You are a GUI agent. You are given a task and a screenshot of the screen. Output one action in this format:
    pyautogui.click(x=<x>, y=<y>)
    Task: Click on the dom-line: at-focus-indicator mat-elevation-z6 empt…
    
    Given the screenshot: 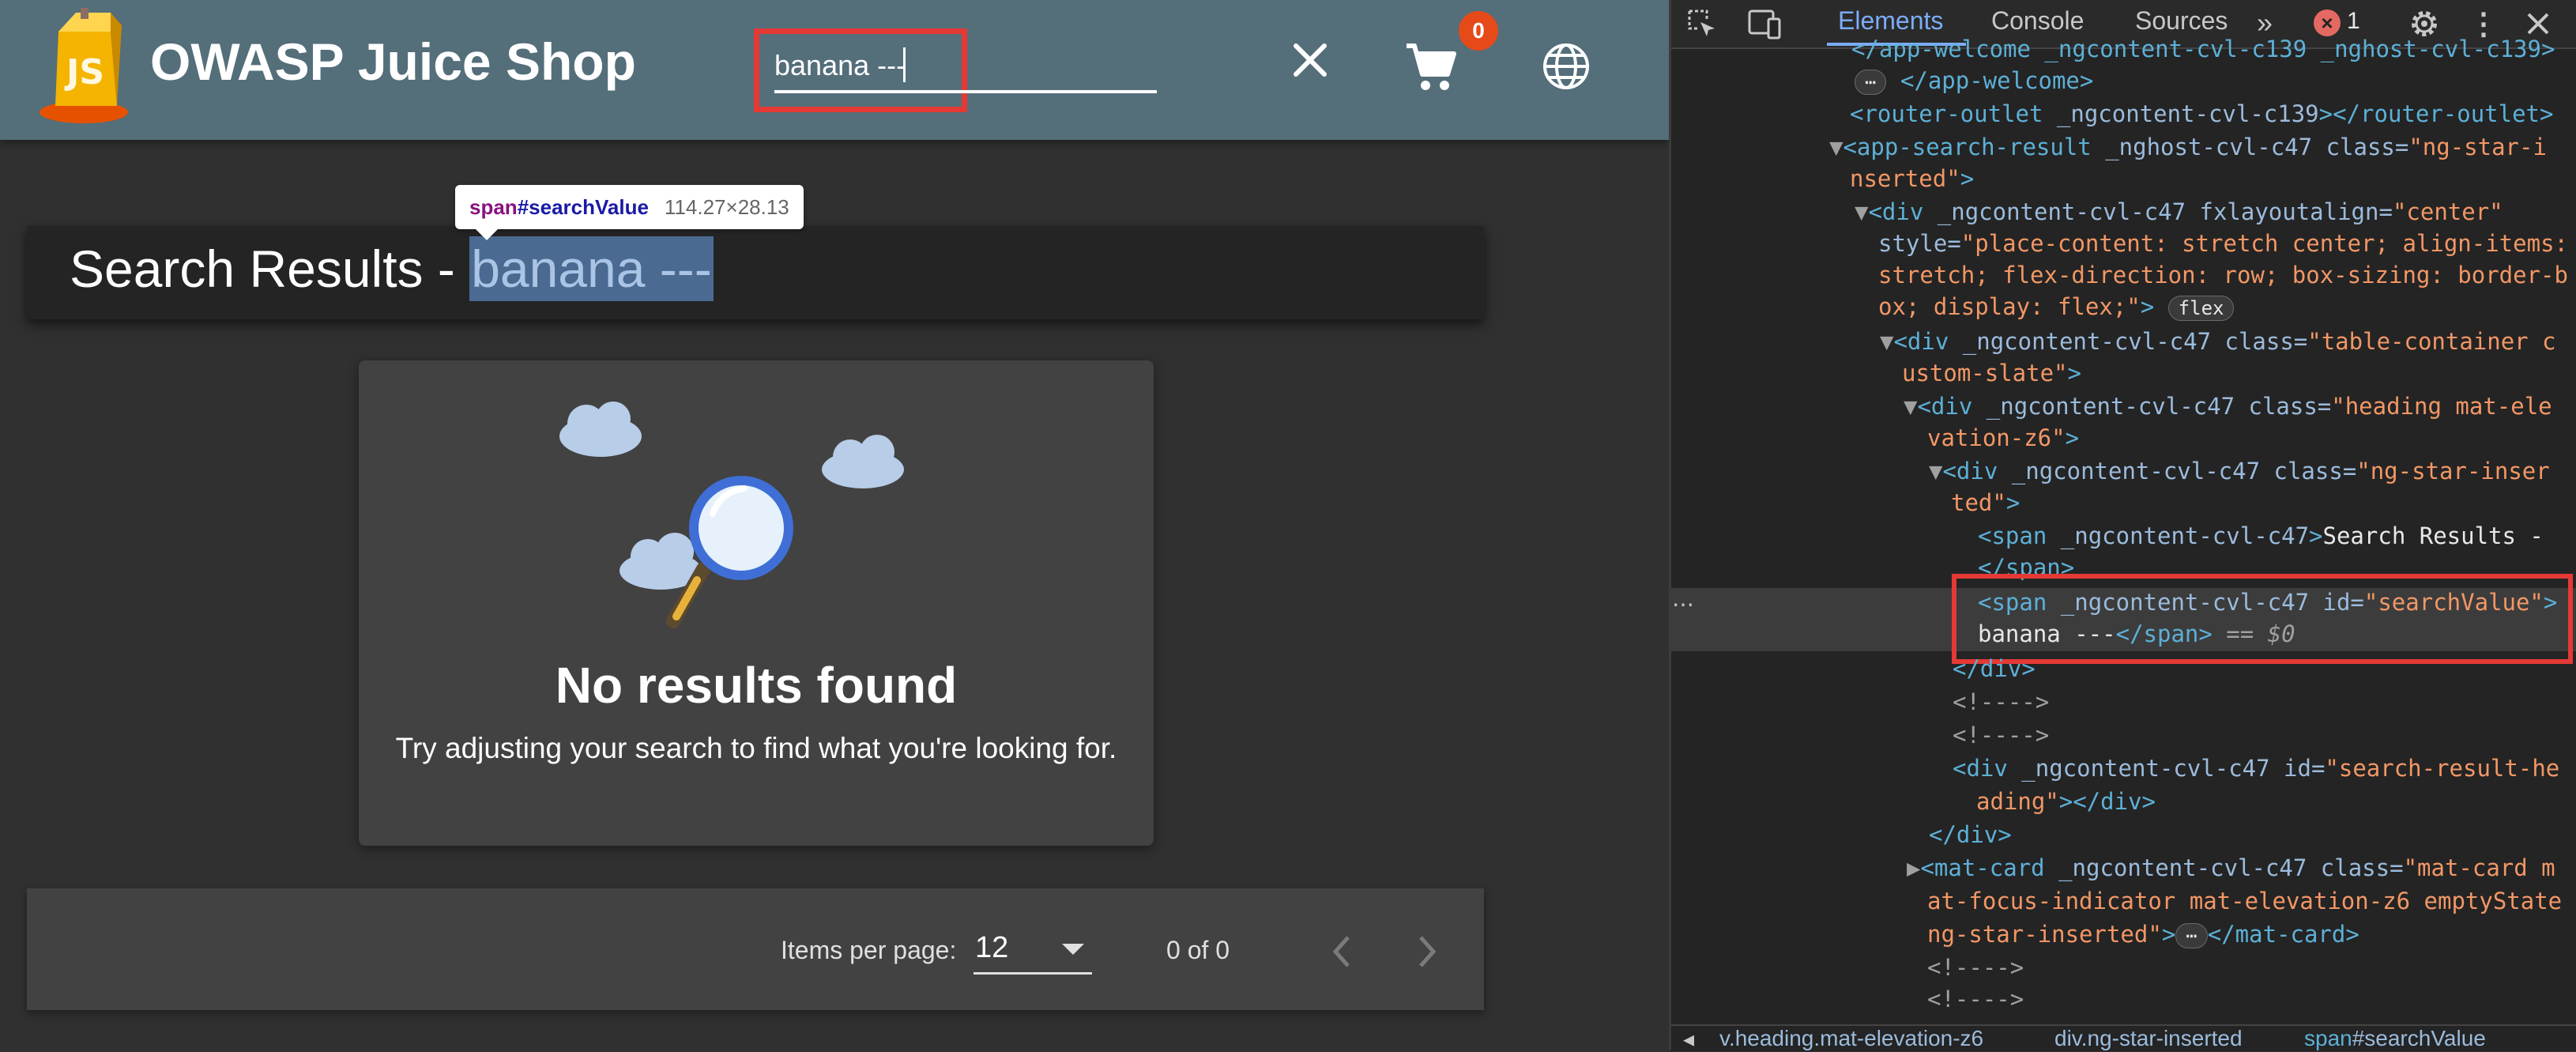 What is the action you would take?
    pyautogui.click(x=2116, y=901)
    